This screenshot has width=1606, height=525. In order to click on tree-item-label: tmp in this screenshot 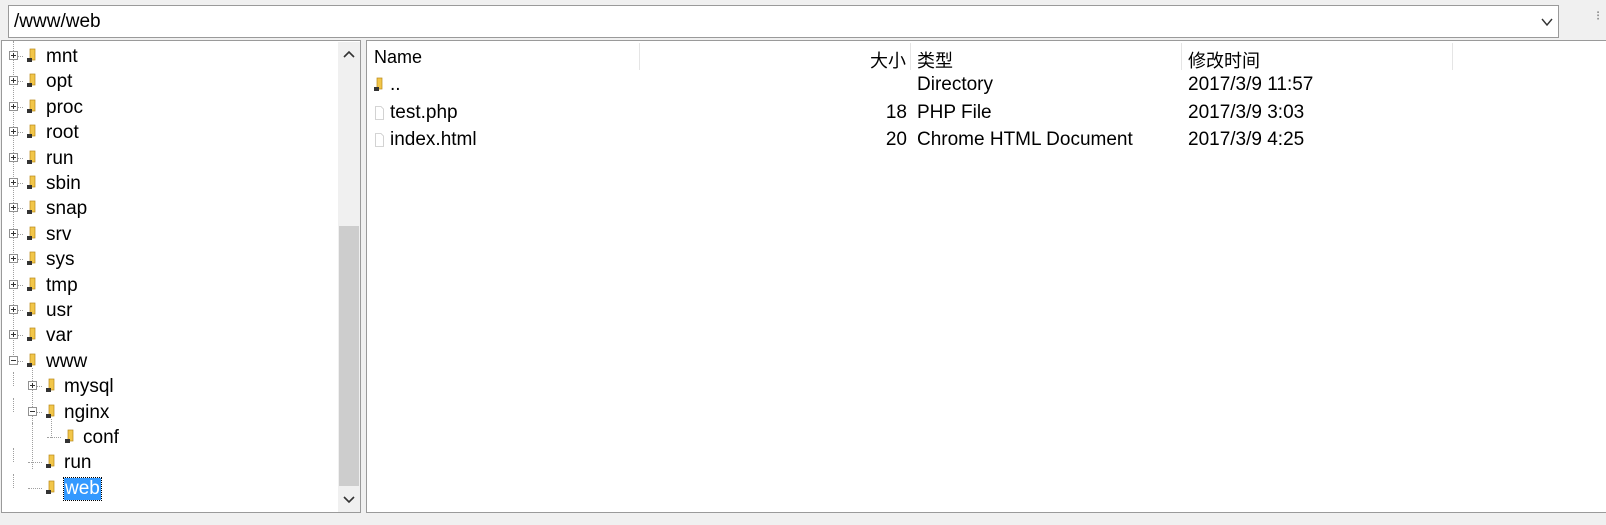, I will do `click(62, 285)`.